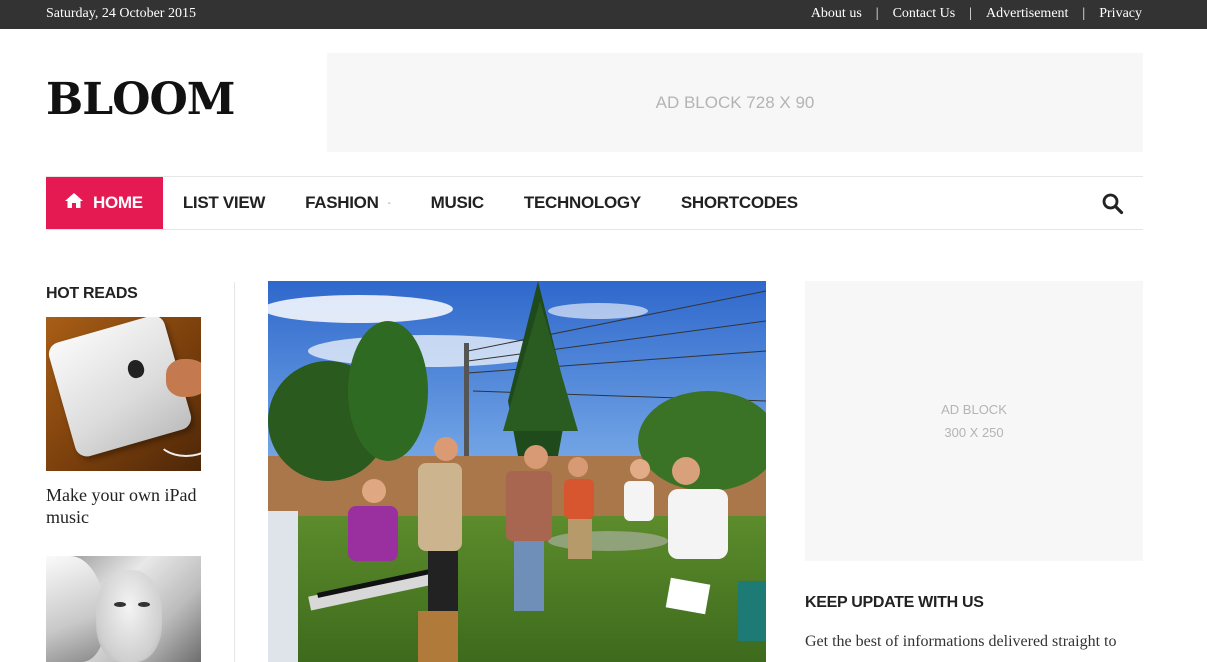  I want to click on top-link-contact-us: Contact Us, so click(924, 14).